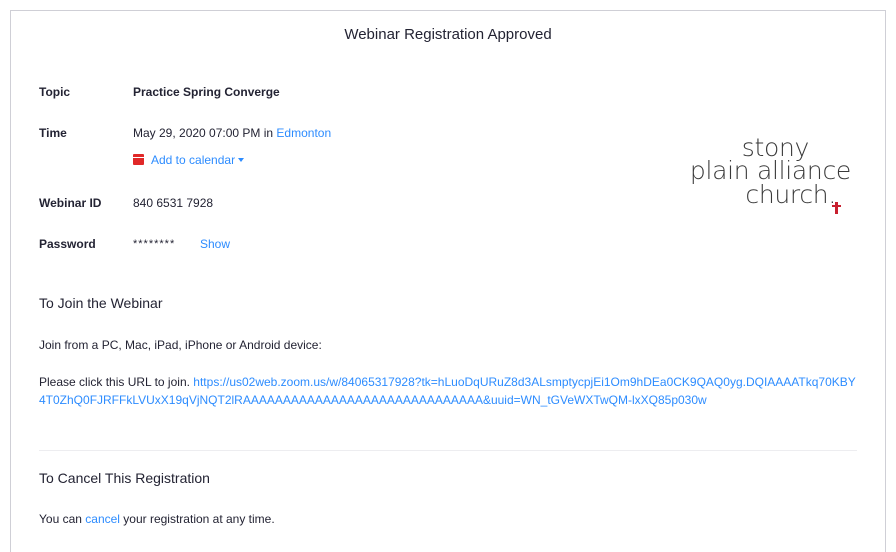 The image size is (896, 552). What do you see at coordinates (53, 133) in the screenshot?
I see `time-label: Time` at bounding box center [53, 133].